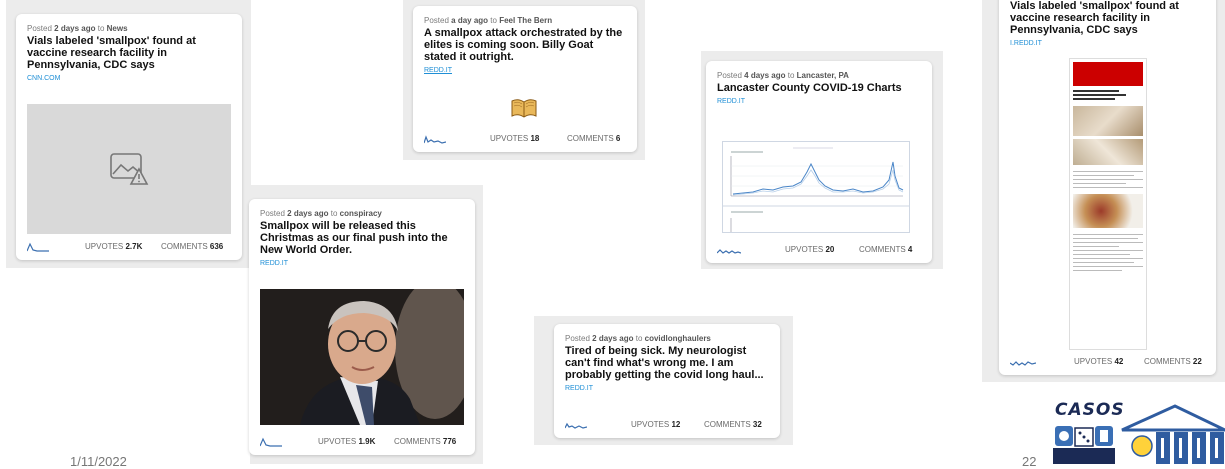 Image resolution: width=1225 pixels, height=469 pixels. I want to click on post-domain: I.REDD.IT, so click(1107, 43).